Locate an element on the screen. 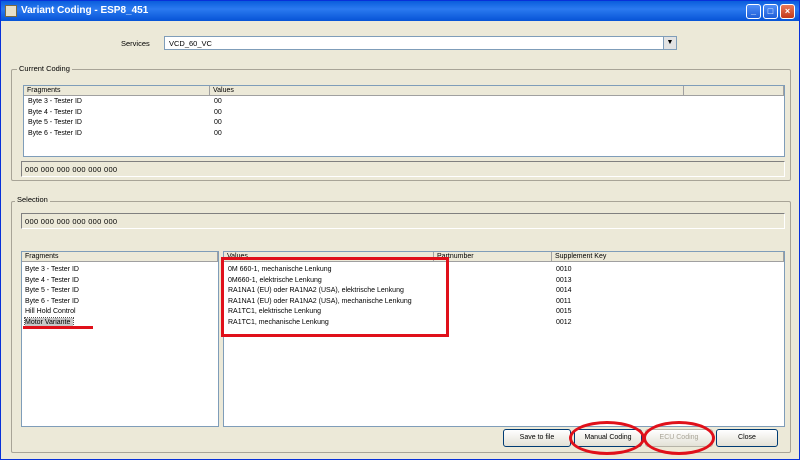  supplement-key: 0013 is located at coordinates (564, 280).